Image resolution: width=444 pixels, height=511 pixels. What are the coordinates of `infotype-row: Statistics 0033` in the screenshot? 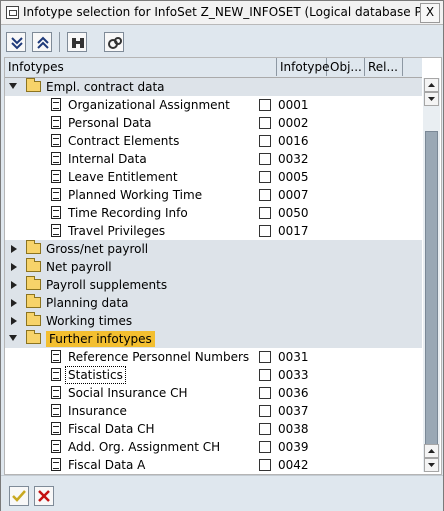 It's located at (213, 375).